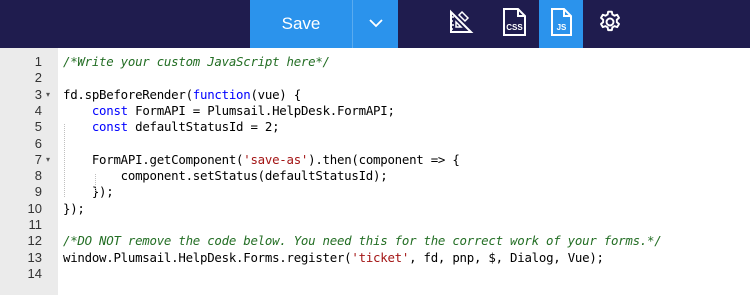 Image resolution: width=750 pixels, height=295 pixels. What do you see at coordinates (375, 126) in the screenshot?
I see `code-line: 5 const defaultStatusId = 2;` at bounding box center [375, 126].